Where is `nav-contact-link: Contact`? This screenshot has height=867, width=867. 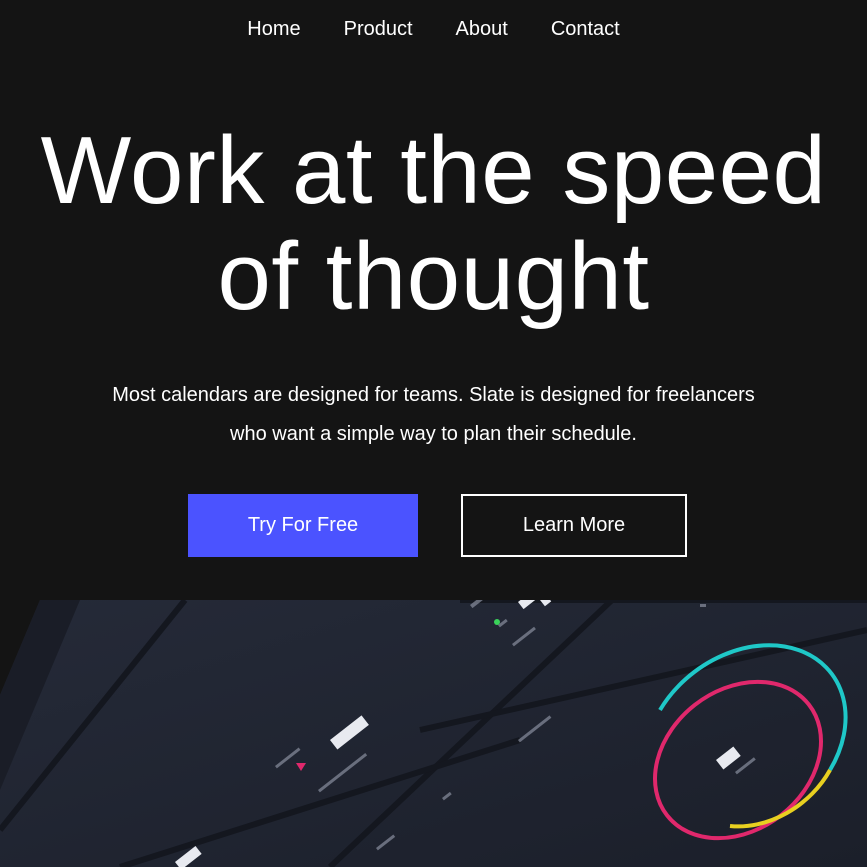 nav-contact-link: Contact is located at coordinates (585, 29).